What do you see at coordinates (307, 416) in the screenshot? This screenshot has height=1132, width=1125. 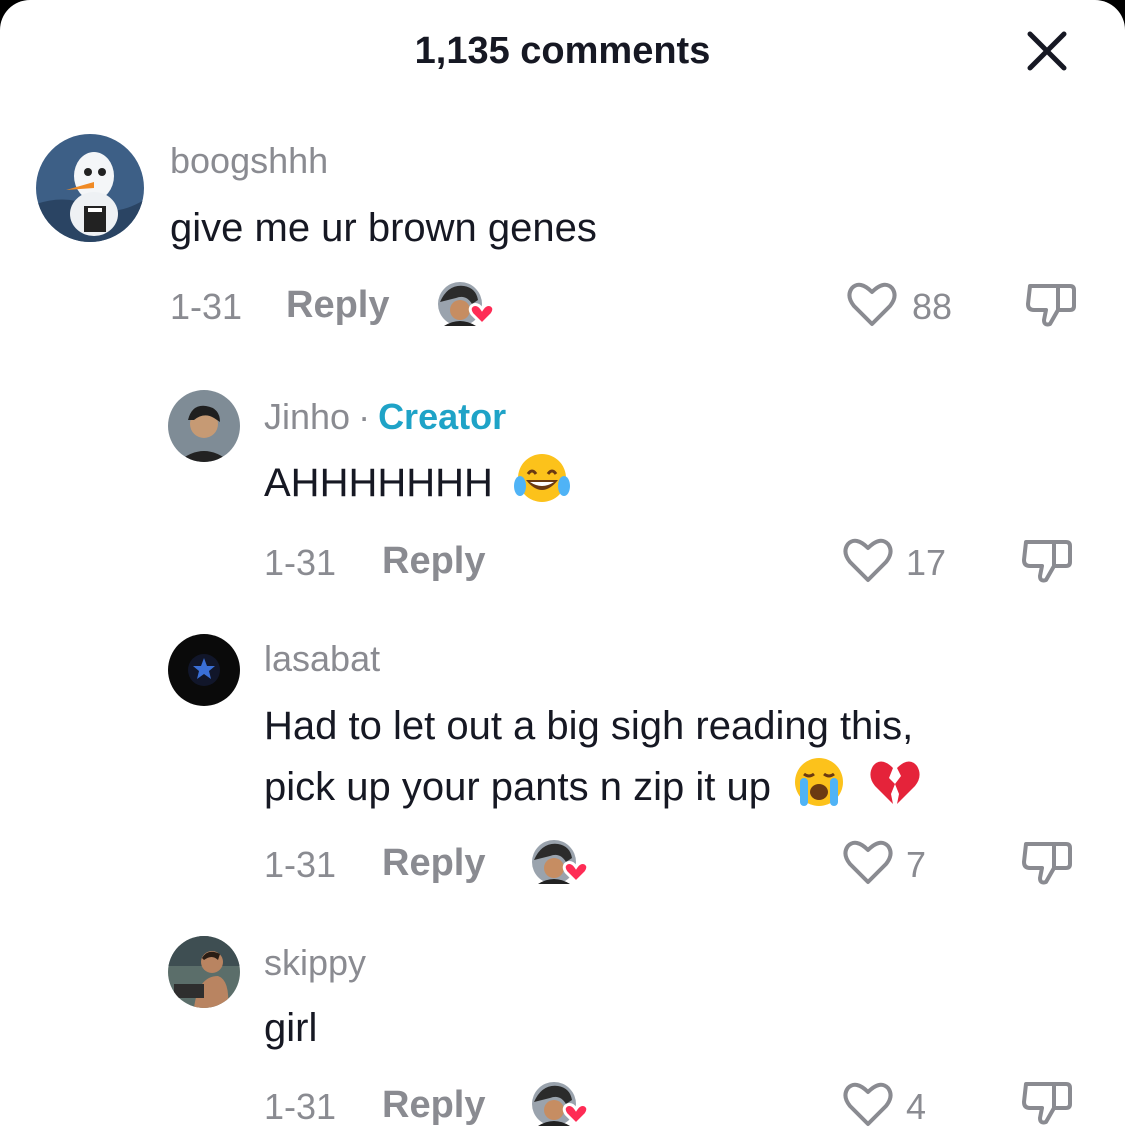 I see `username-text: Jinho` at bounding box center [307, 416].